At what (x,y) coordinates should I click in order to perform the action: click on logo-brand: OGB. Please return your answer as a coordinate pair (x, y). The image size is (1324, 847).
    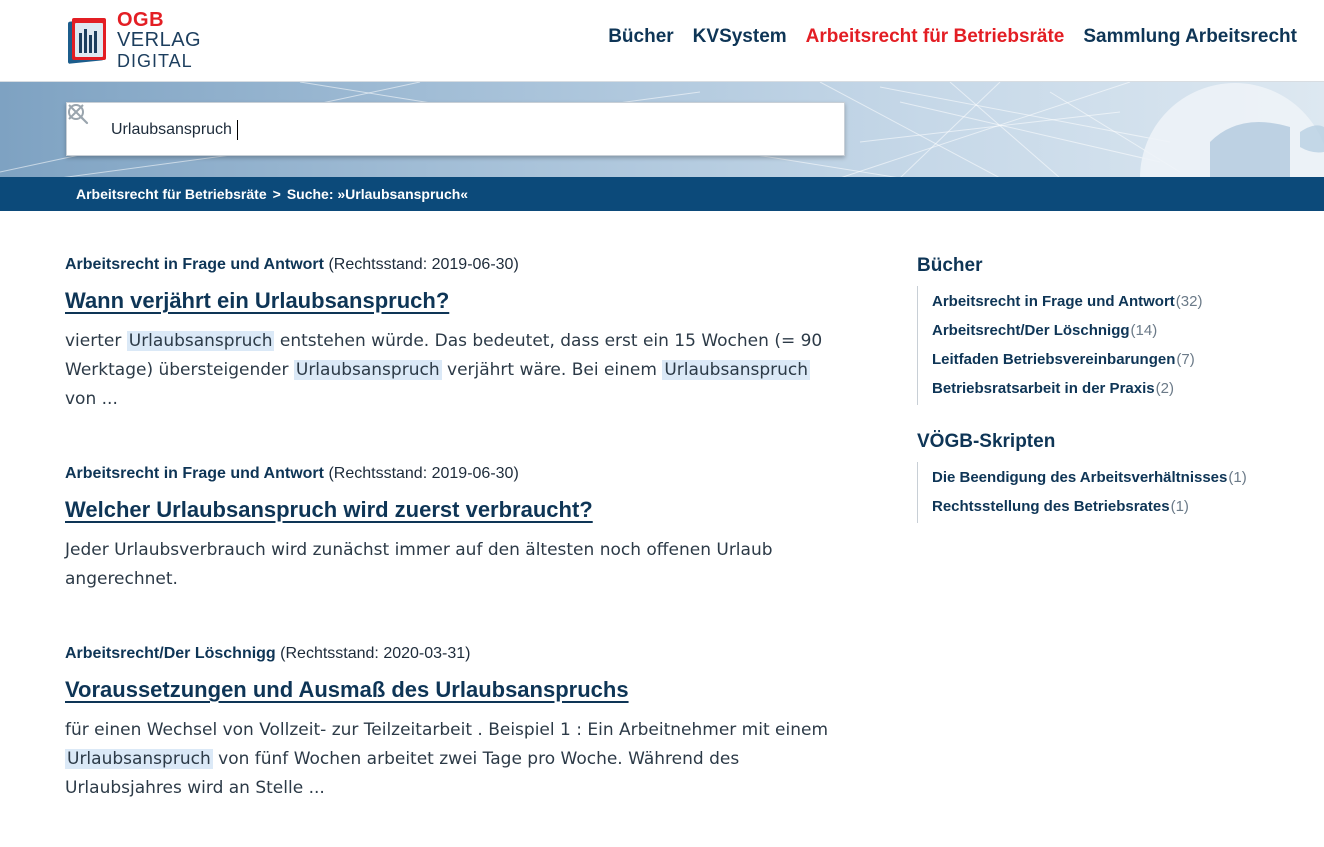
    Looking at the image, I should click on (140, 20).